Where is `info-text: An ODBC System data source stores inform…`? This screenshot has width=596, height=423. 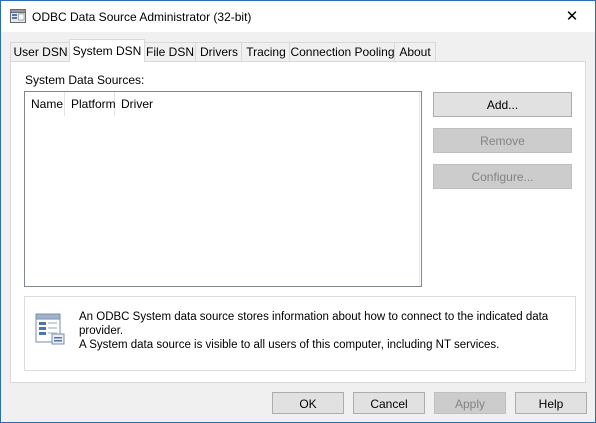
info-text: An ODBC System data source stores inform… is located at coordinates (324, 331).